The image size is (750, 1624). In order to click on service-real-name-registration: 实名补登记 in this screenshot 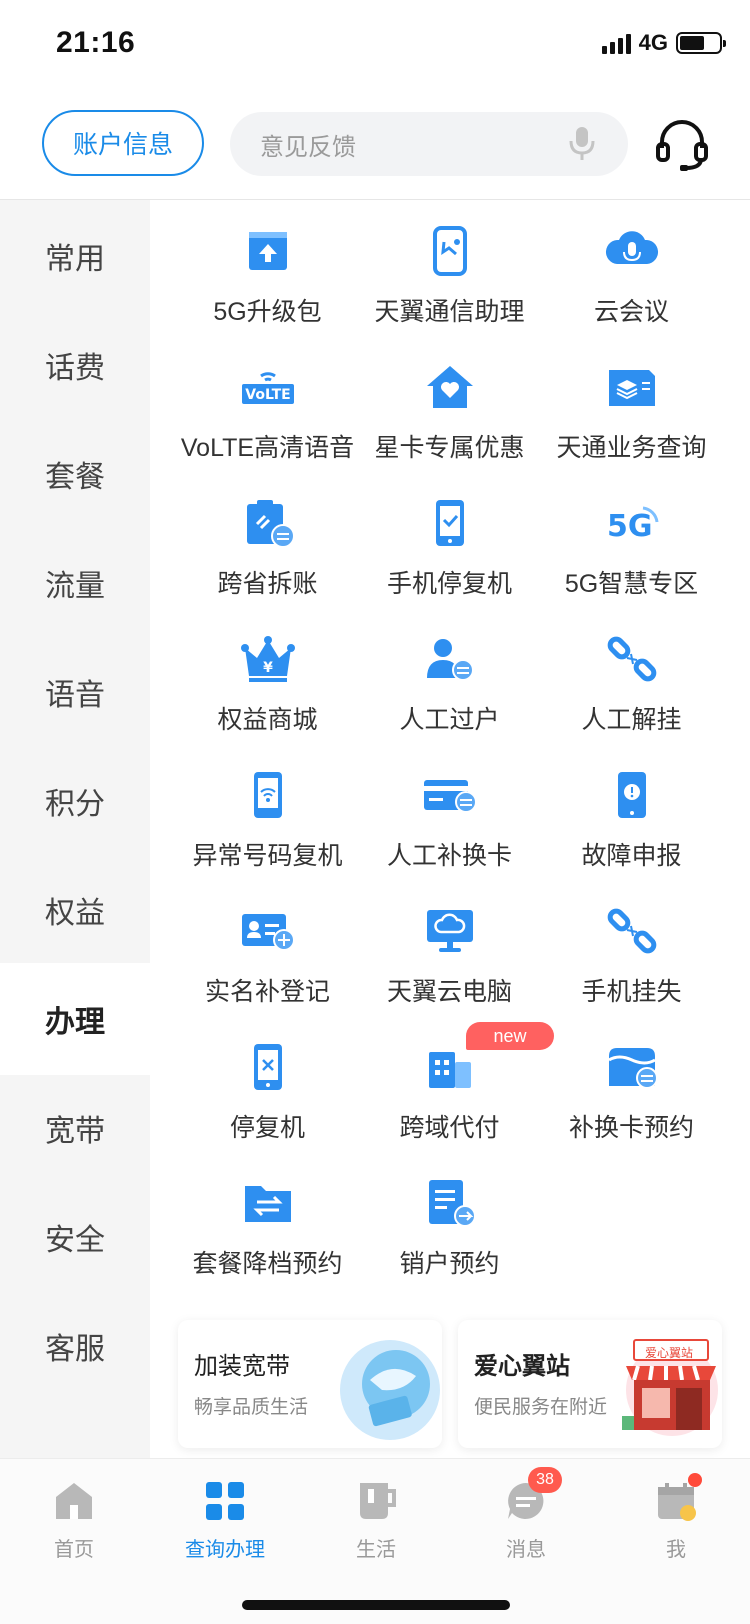, I will do `click(267, 954)`.